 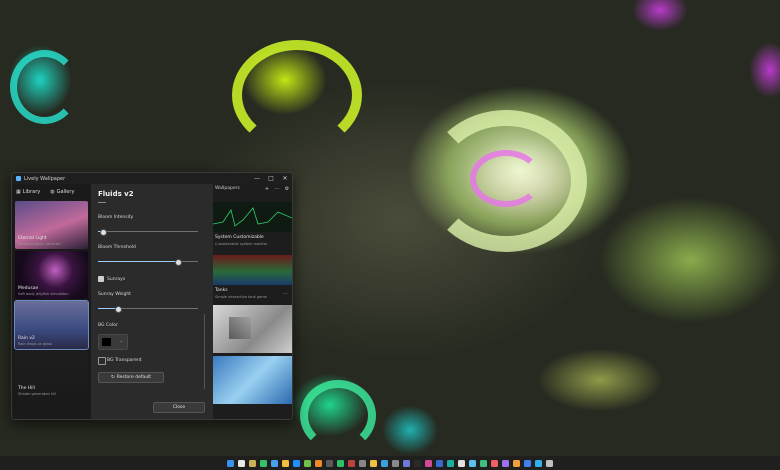 I want to click on bloom-threshold-slider, so click(x=148, y=262).